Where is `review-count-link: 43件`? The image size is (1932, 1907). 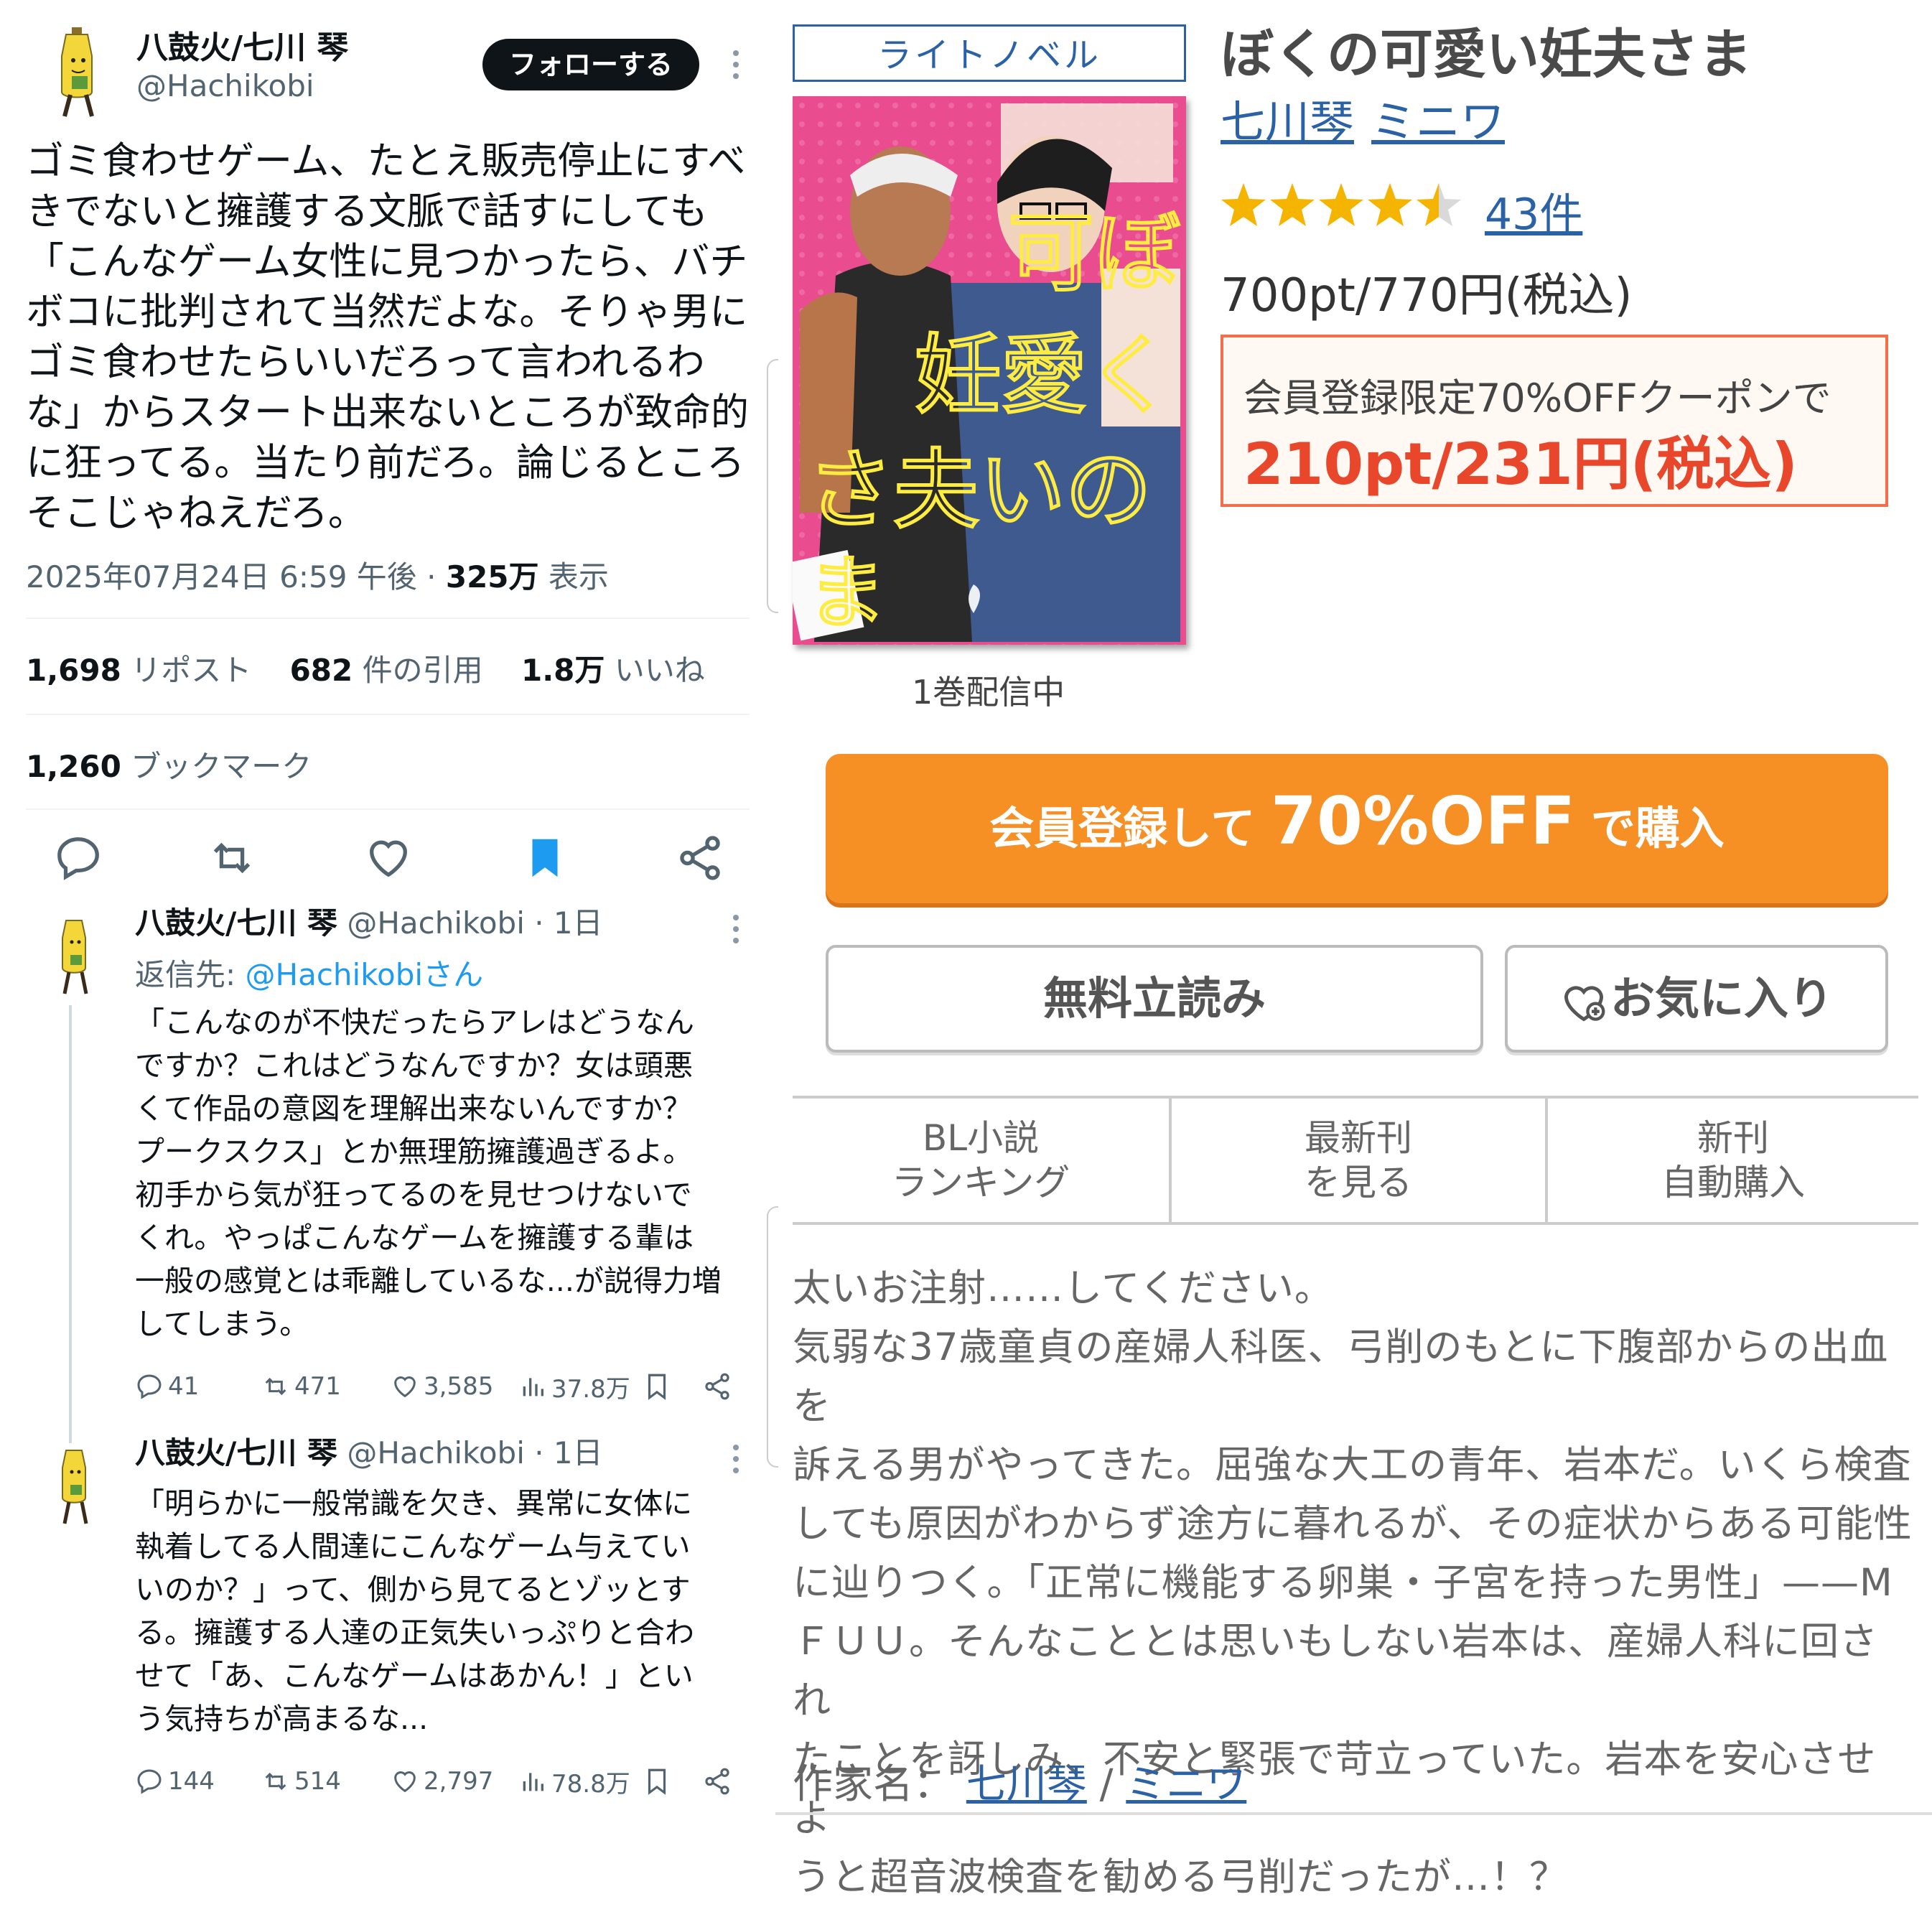 review-count-link: 43件 is located at coordinates (1533, 210).